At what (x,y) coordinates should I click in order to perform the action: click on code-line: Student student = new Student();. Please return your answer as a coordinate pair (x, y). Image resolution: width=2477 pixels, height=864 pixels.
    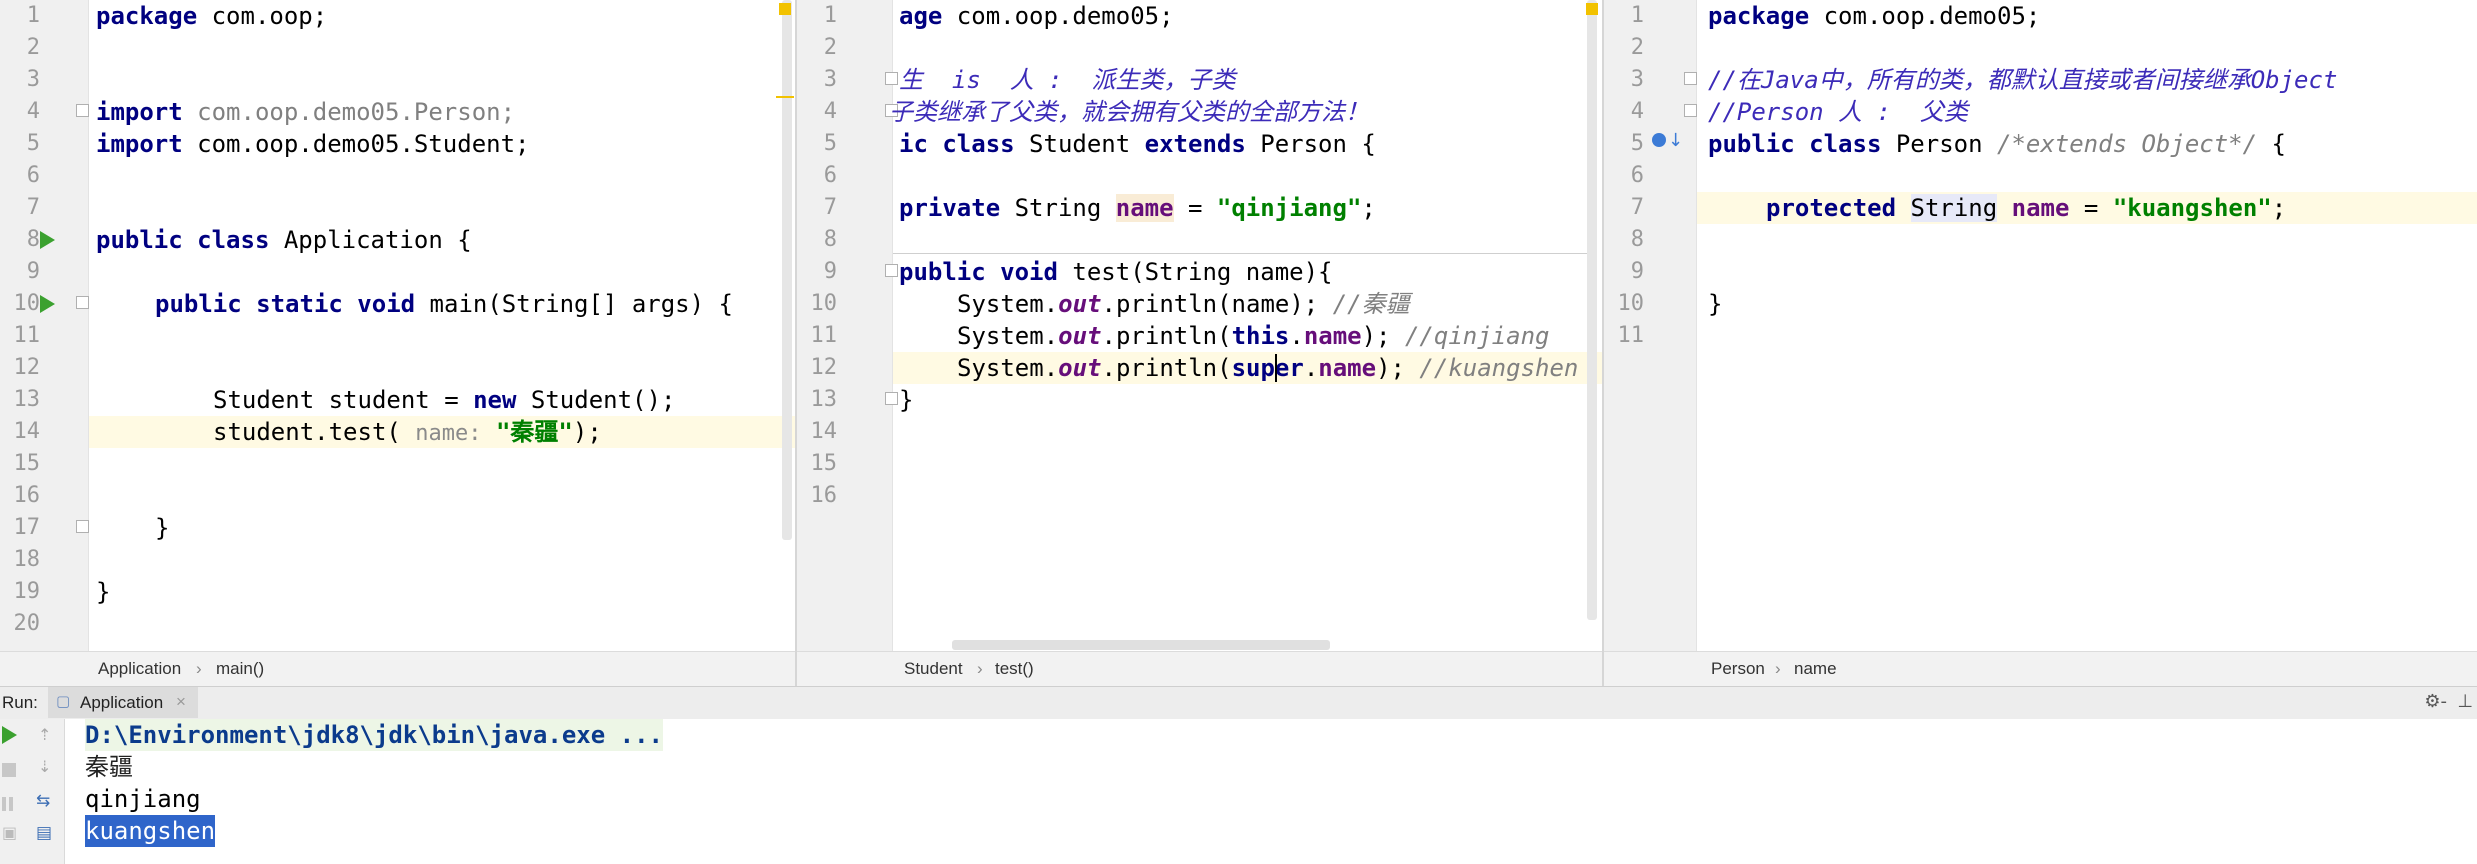
    Looking at the image, I should click on (444, 400).